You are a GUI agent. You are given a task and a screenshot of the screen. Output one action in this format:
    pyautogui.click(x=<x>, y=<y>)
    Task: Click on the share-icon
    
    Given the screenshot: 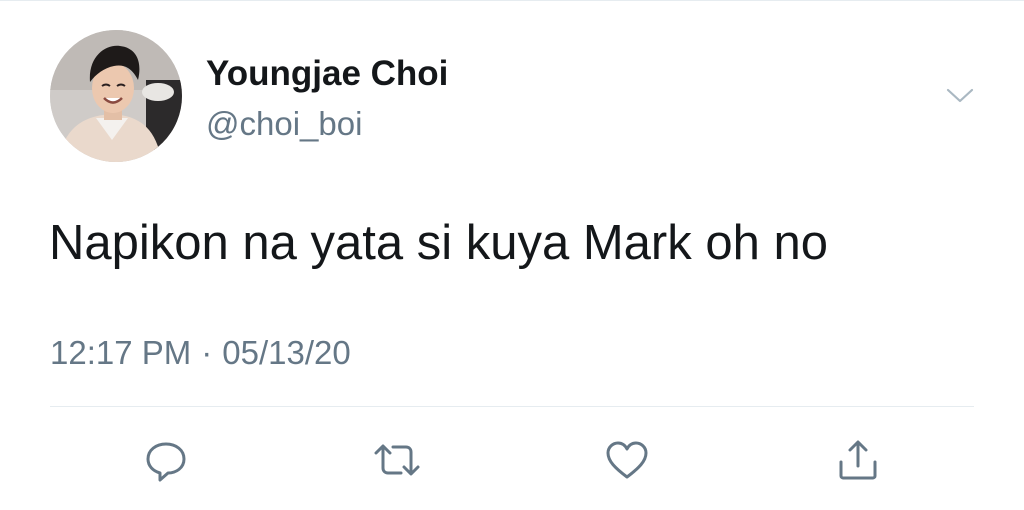 What is the action you would take?
    pyautogui.click(x=858, y=460)
    